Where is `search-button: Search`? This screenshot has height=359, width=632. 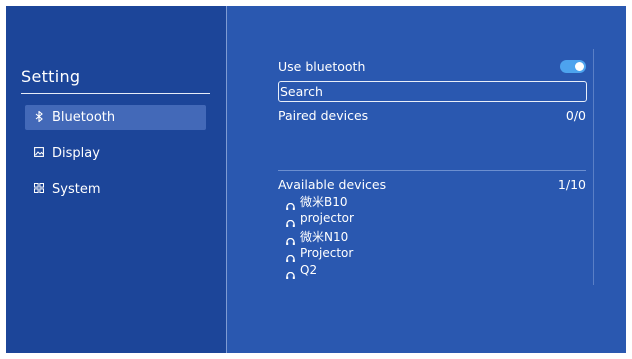 search-button: Search is located at coordinates (432, 91).